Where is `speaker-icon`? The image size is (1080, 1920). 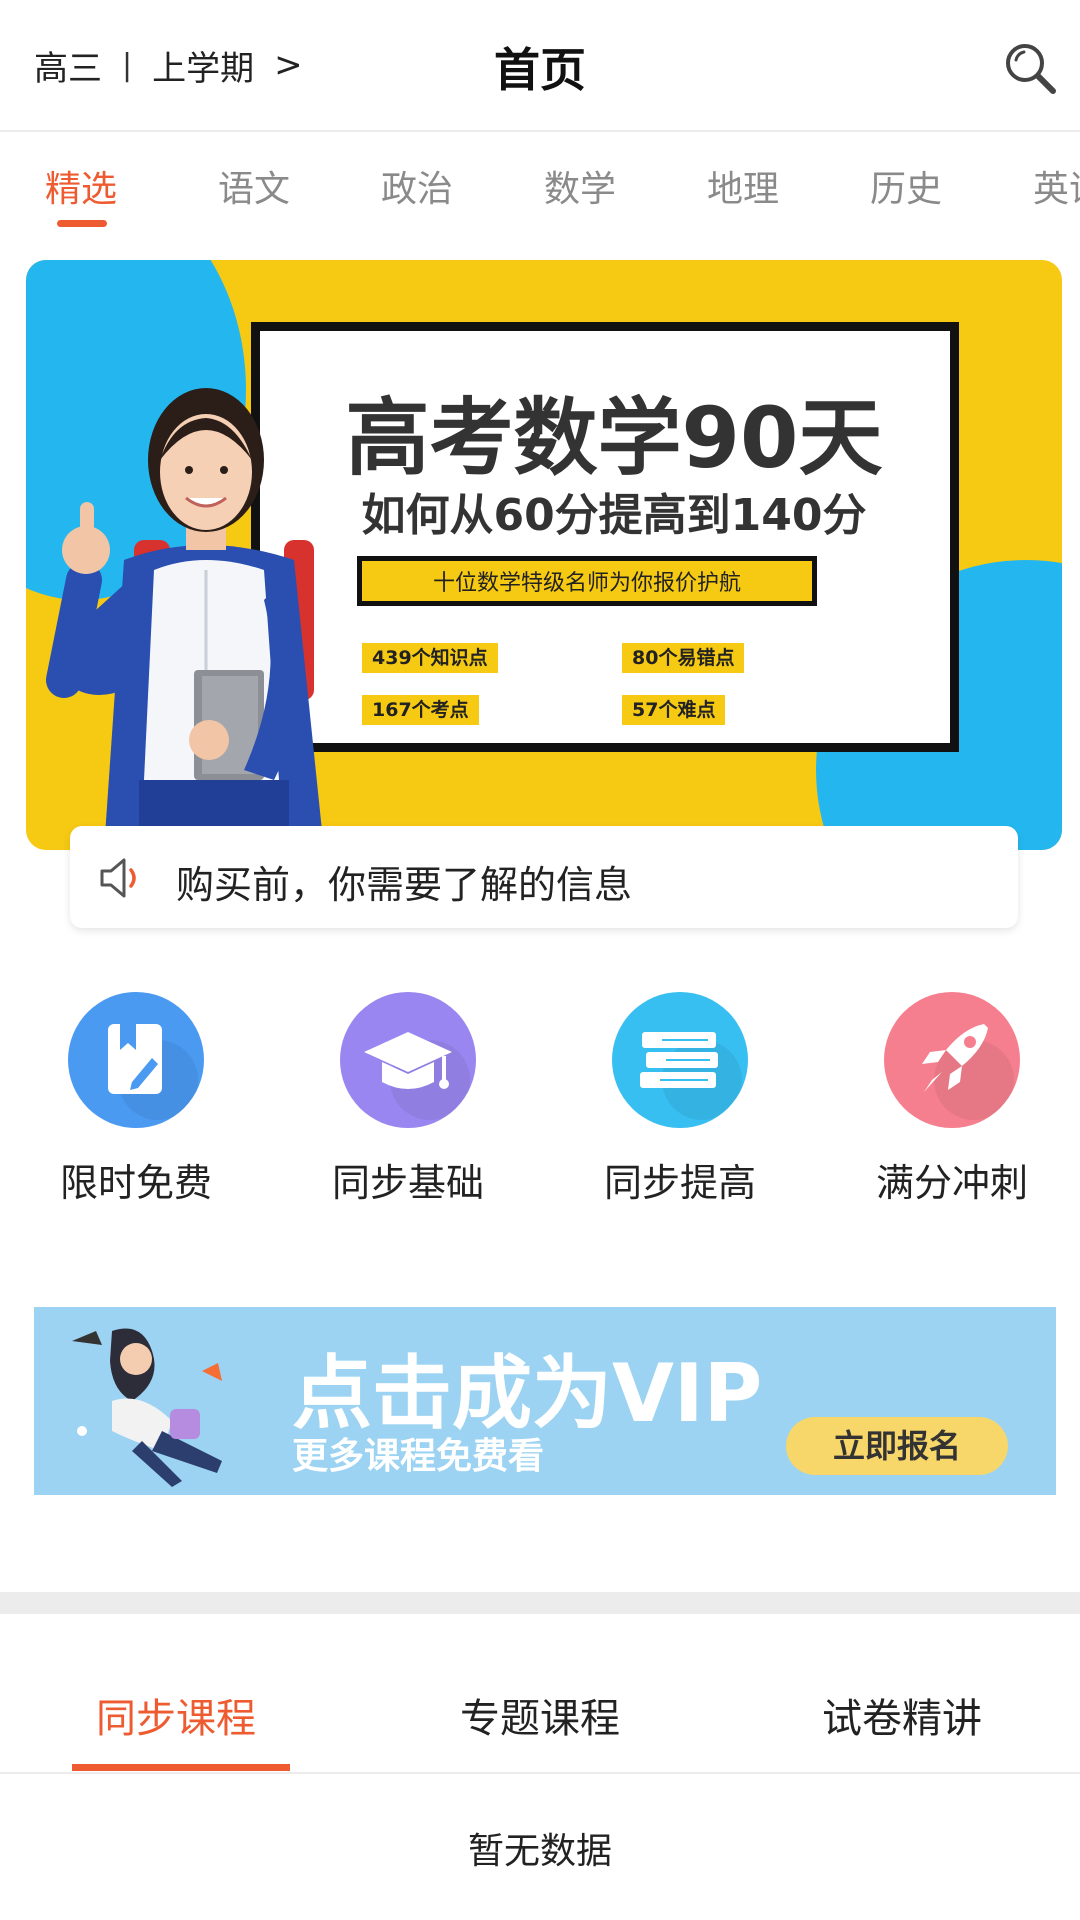
speaker-icon is located at coordinates (118, 878).